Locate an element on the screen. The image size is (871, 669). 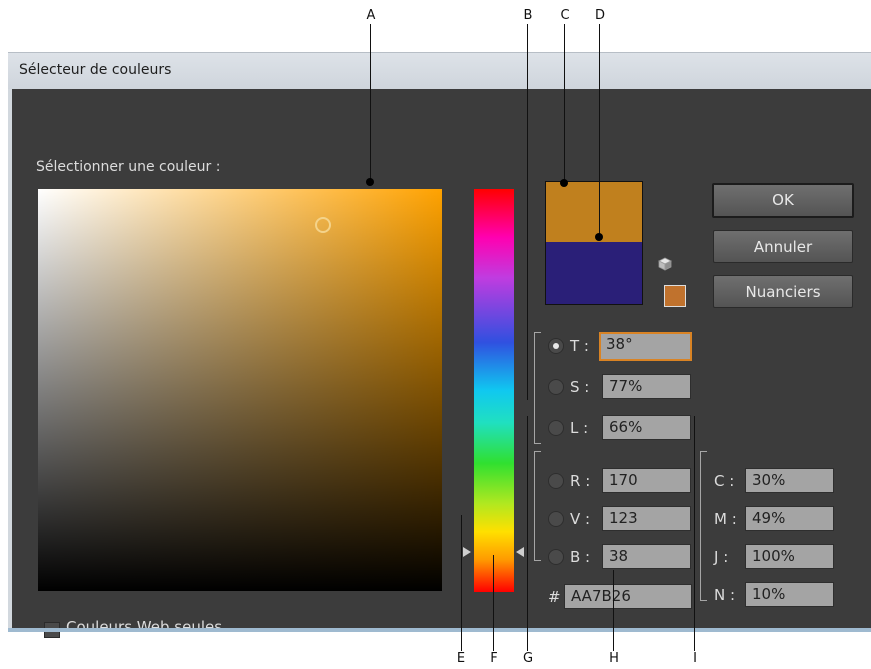
hue-slider-right-arrow-icon is located at coordinates (520, 552).